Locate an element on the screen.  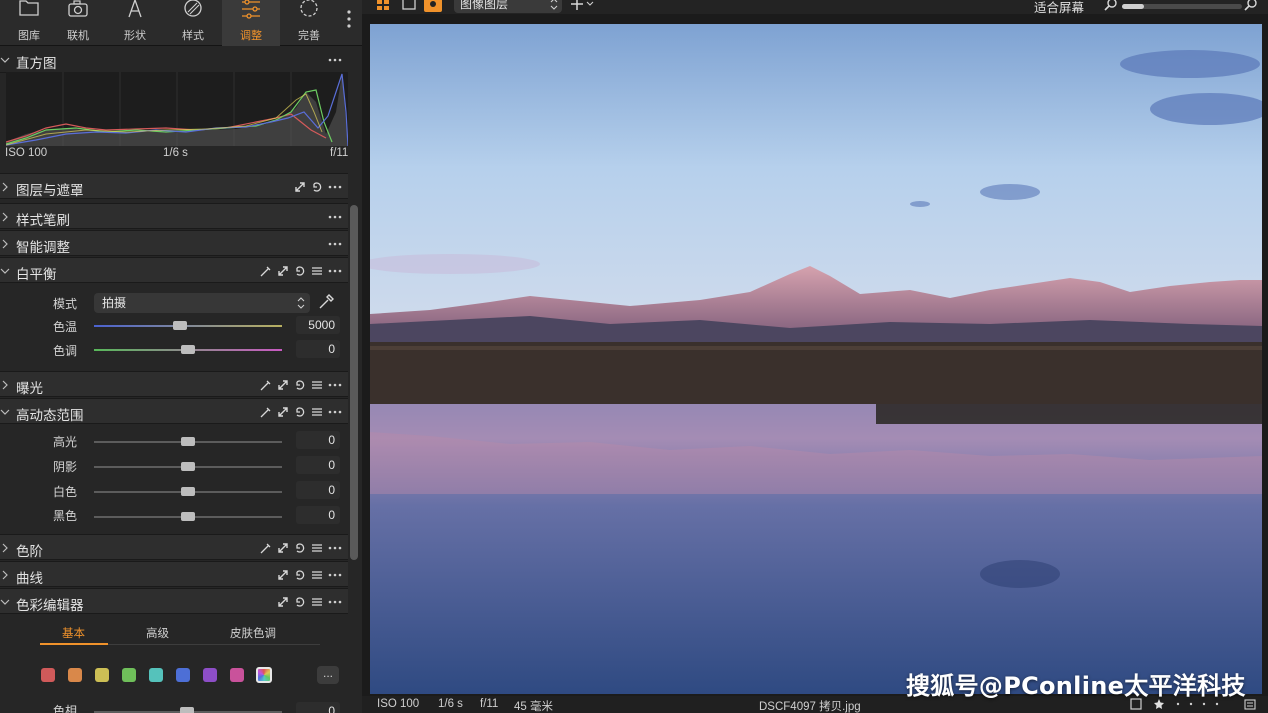
wb-temp-knob is located at coordinates (180, 325).